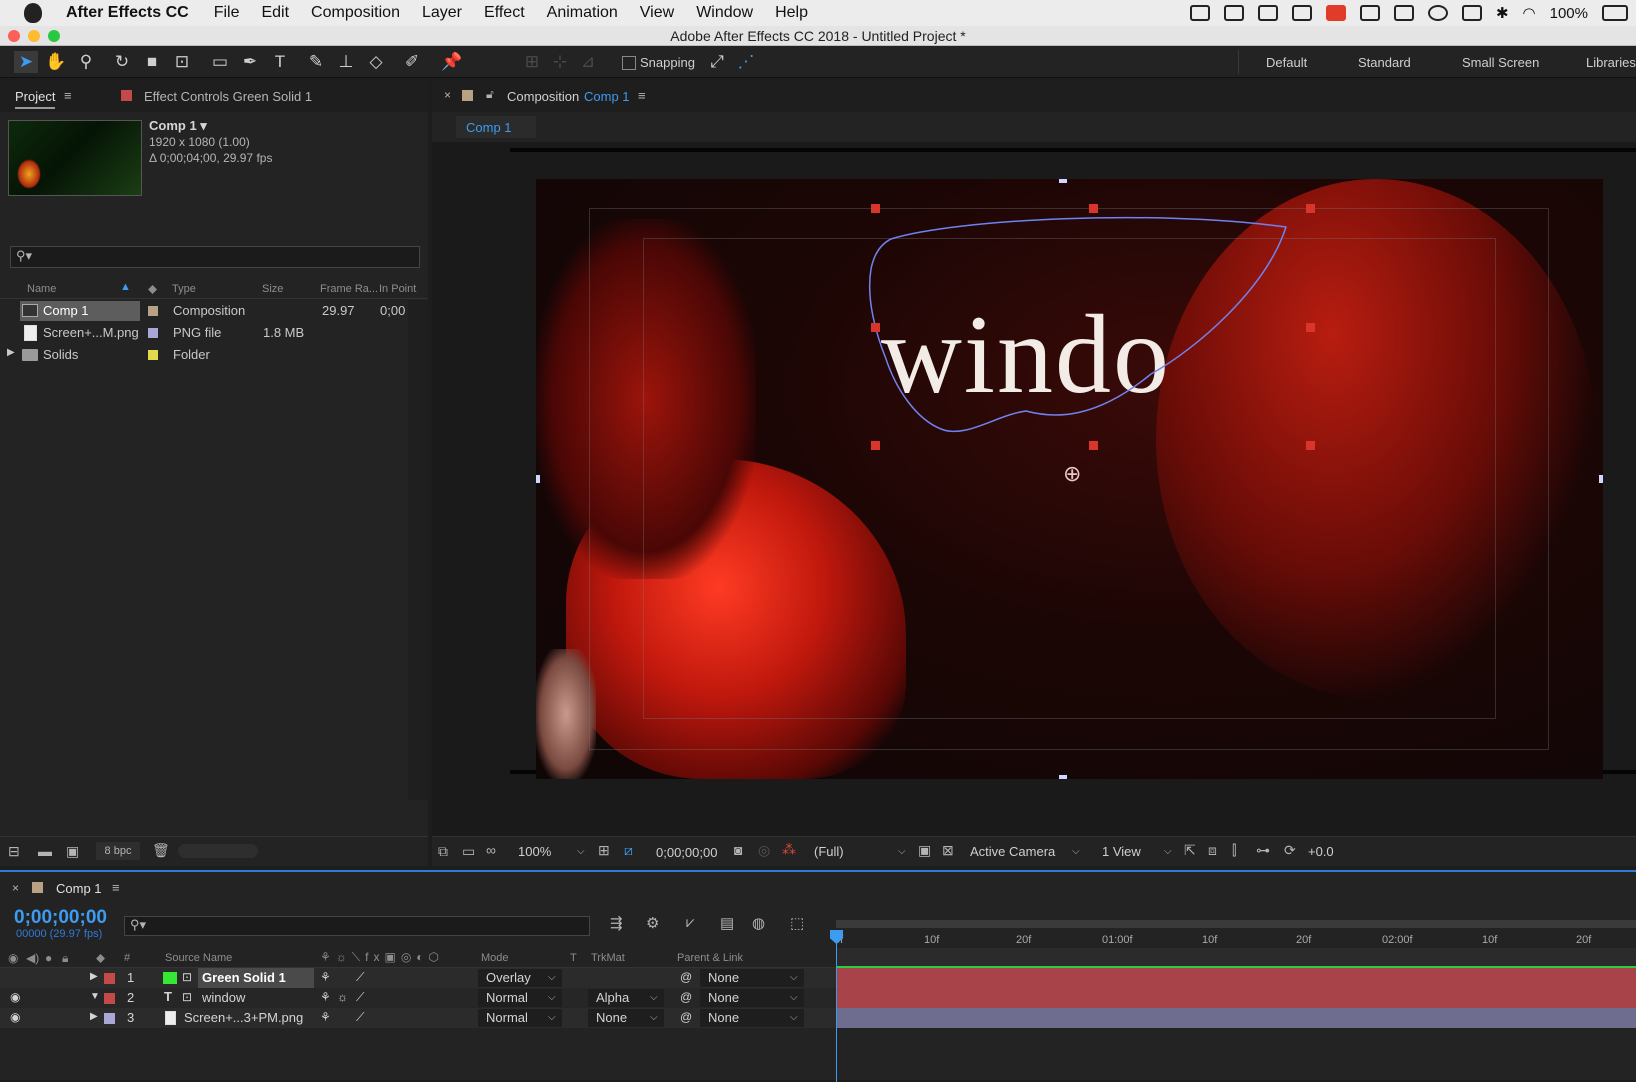  Describe the element at coordinates (11, 352) in the screenshot. I see `disclosure-triangle-icon: ▶` at that location.